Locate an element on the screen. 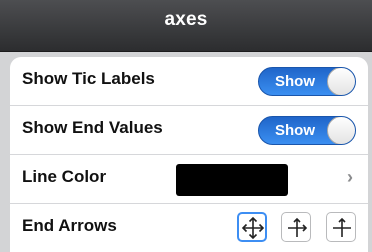  end-arrows-label: End Arrows is located at coordinates (69, 225).